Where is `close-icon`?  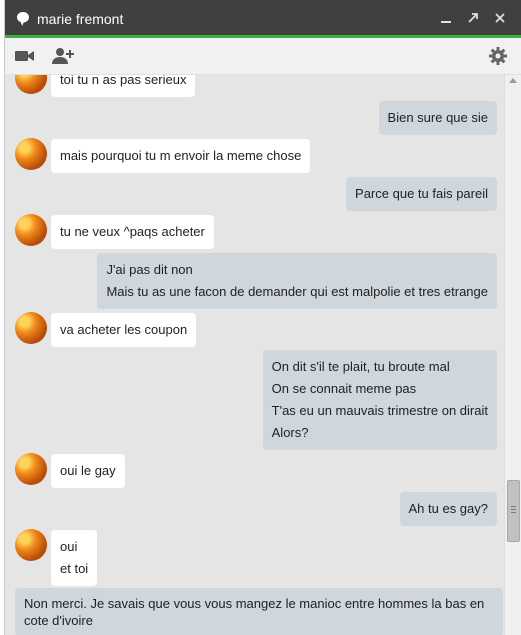 close-icon is located at coordinates (500, 18).